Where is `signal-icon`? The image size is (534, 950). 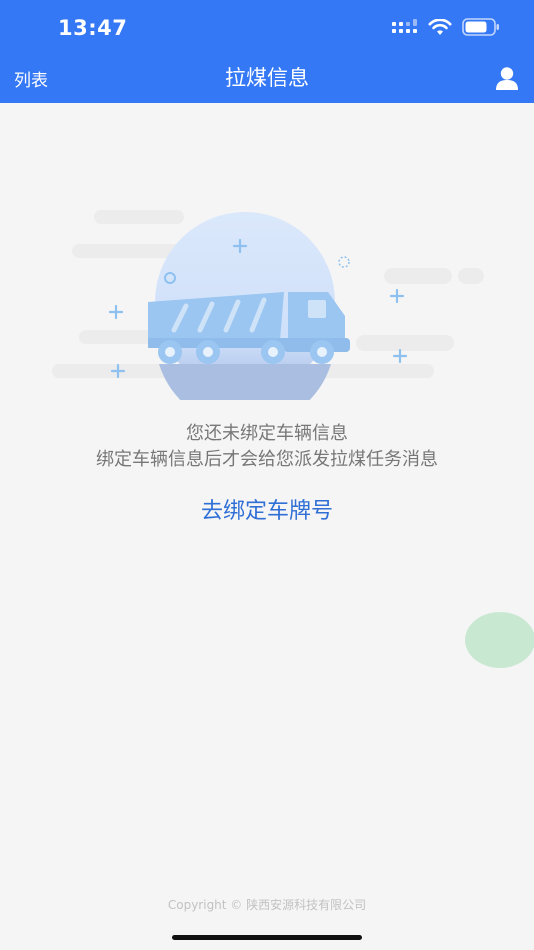 signal-icon is located at coordinates (404, 26).